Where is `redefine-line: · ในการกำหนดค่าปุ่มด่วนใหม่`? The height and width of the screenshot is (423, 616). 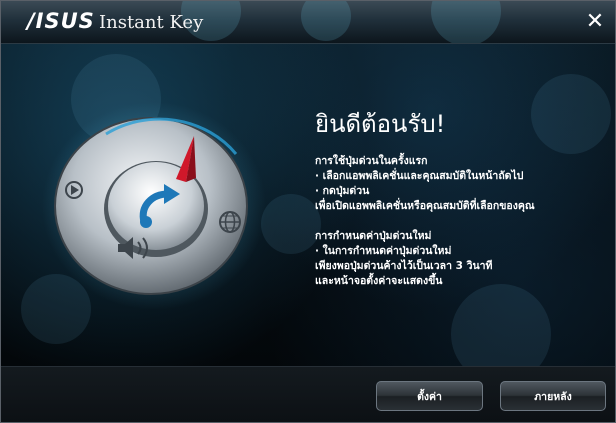
redefine-line: · ในการกำหนดค่าปุ่มด่วนใหม่ is located at coordinates (383, 251).